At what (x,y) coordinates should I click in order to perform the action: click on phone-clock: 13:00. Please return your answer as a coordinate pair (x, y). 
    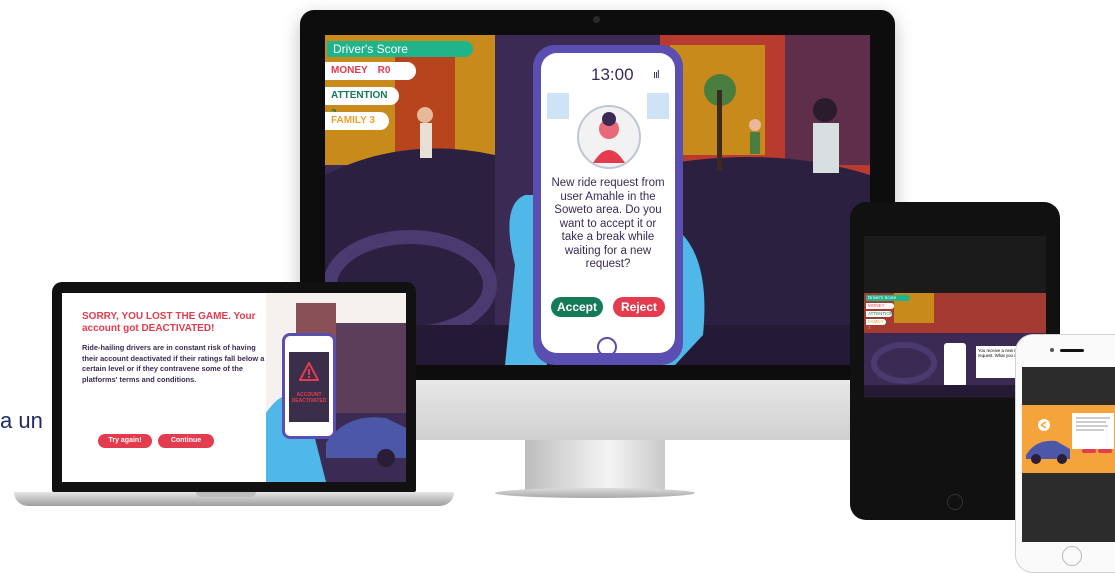
    Looking at the image, I should click on (612, 74).